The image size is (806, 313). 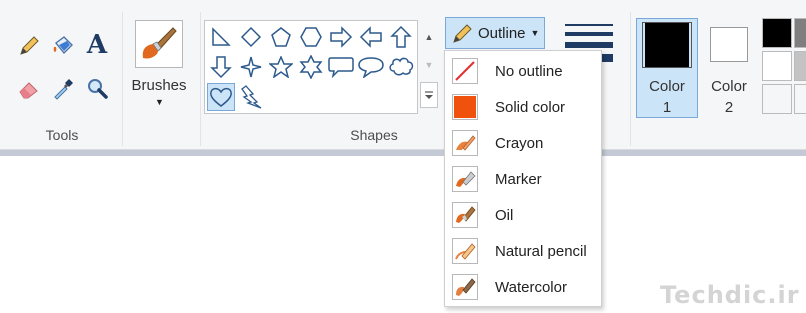 What do you see at coordinates (62, 135) in the screenshot?
I see `tools-group-label: Tools` at bounding box center [62, 135].